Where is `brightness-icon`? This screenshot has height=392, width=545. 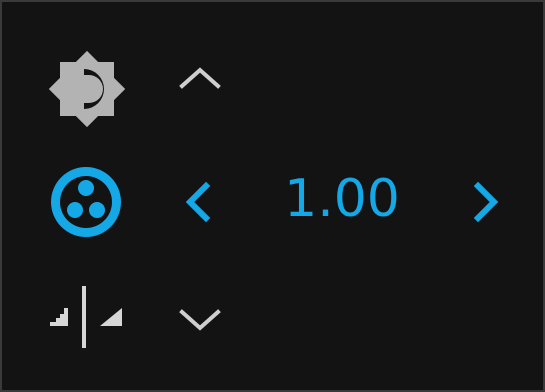
brightness-icon is located at coordinates (87, 89).